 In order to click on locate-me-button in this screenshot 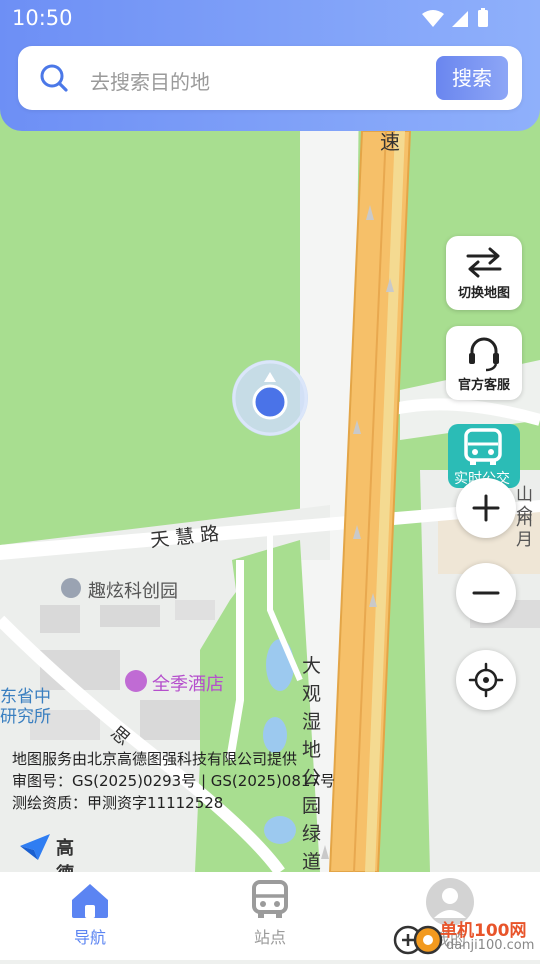, I will do `click(486, 680)`.